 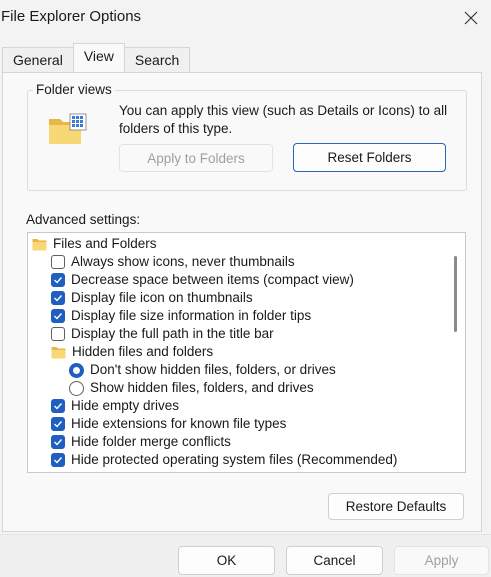 What do you see at coordinates (334, 560) in the screenshot?
I see `cancel-button: Cancel` at bounding box center [334, 560].